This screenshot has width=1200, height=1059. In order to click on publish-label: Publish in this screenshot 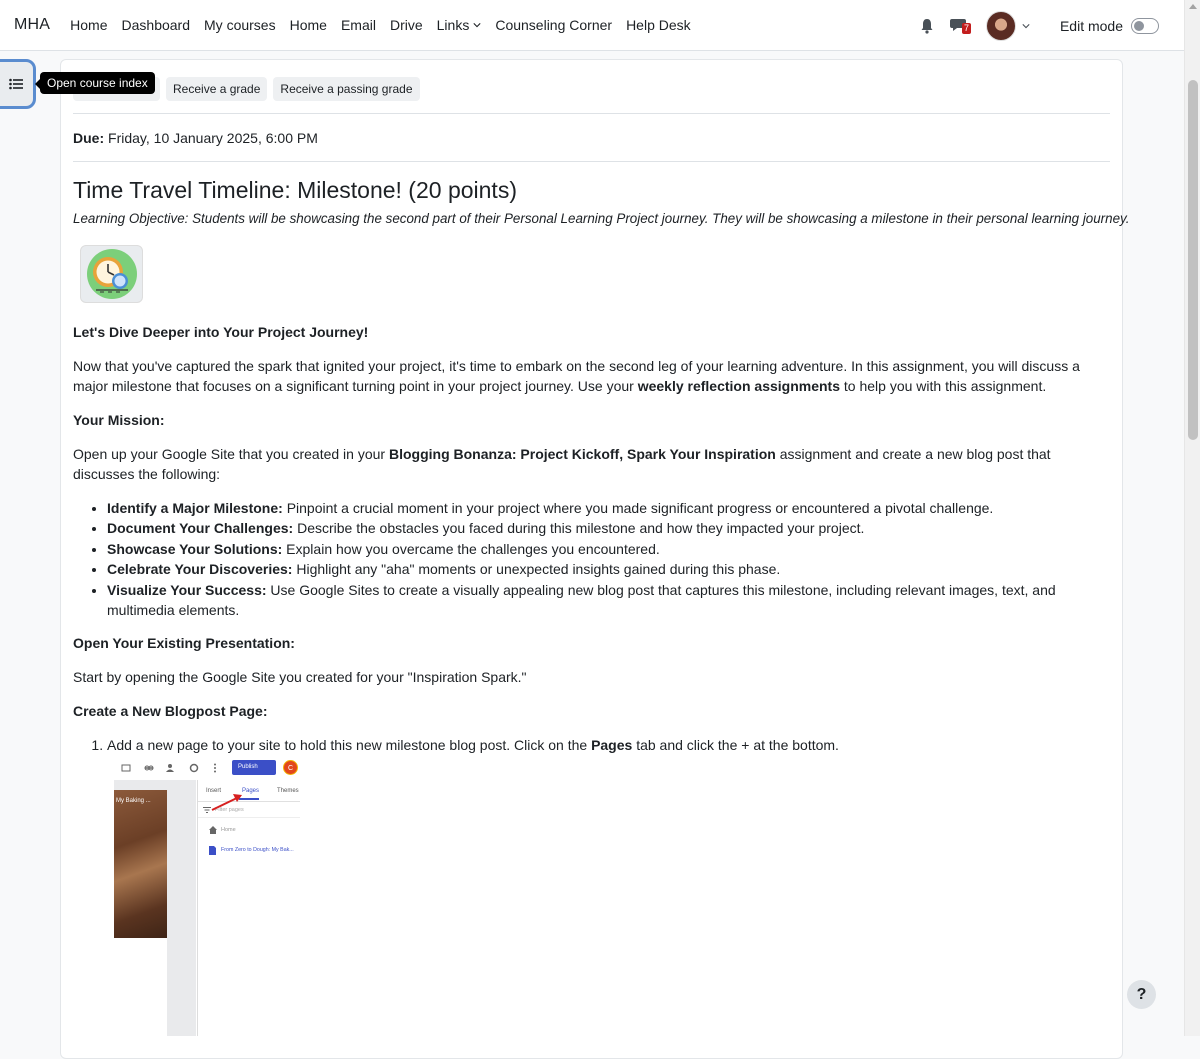, I will do `click(248, 767)`.